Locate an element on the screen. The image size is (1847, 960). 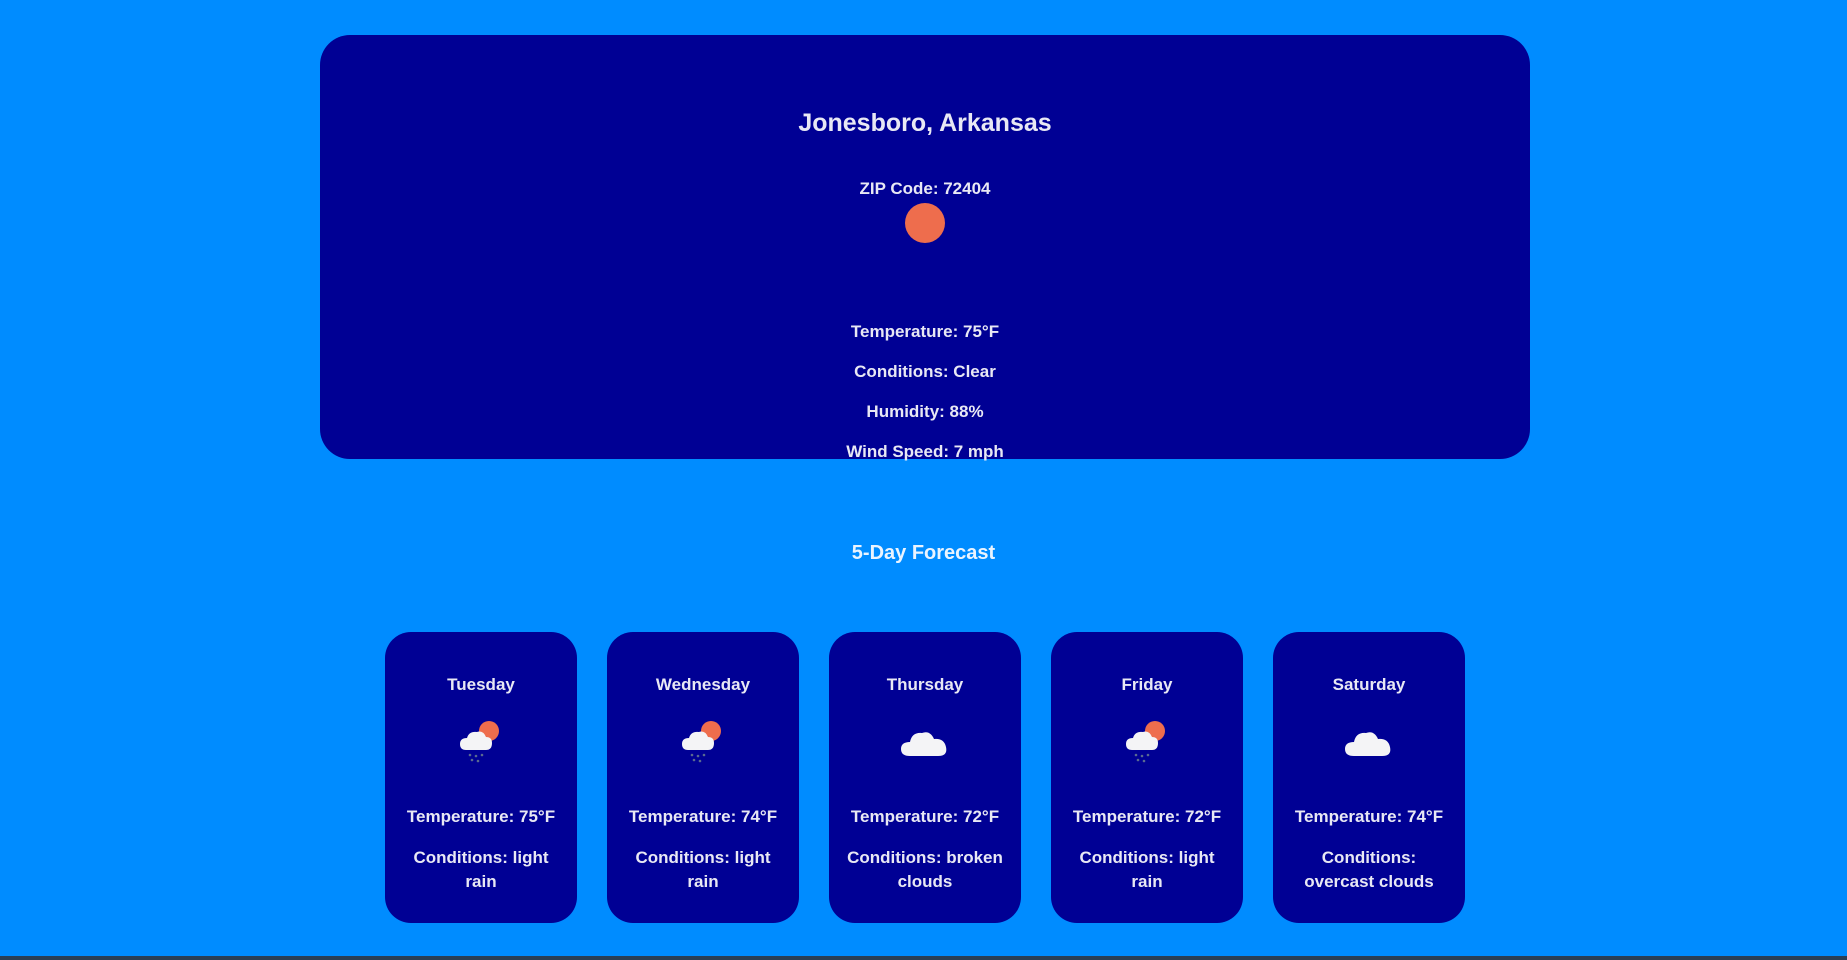
current-temperature: Temperature: 75°F is located at coordinates (925, 331).